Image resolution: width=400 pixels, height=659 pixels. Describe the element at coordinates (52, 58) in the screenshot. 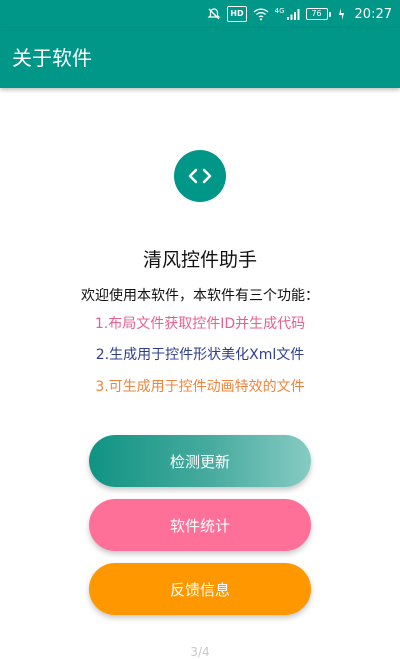

I see `page-title: 关于软件` at that location.